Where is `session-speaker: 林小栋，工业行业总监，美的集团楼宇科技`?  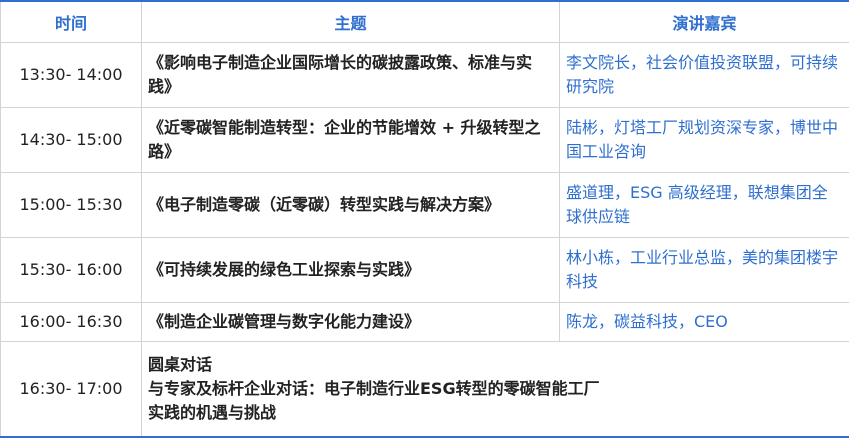 session-speaker: 林小栋，工业行业总监，美的集团楼宇科技 is located at coordinates (704, 270).